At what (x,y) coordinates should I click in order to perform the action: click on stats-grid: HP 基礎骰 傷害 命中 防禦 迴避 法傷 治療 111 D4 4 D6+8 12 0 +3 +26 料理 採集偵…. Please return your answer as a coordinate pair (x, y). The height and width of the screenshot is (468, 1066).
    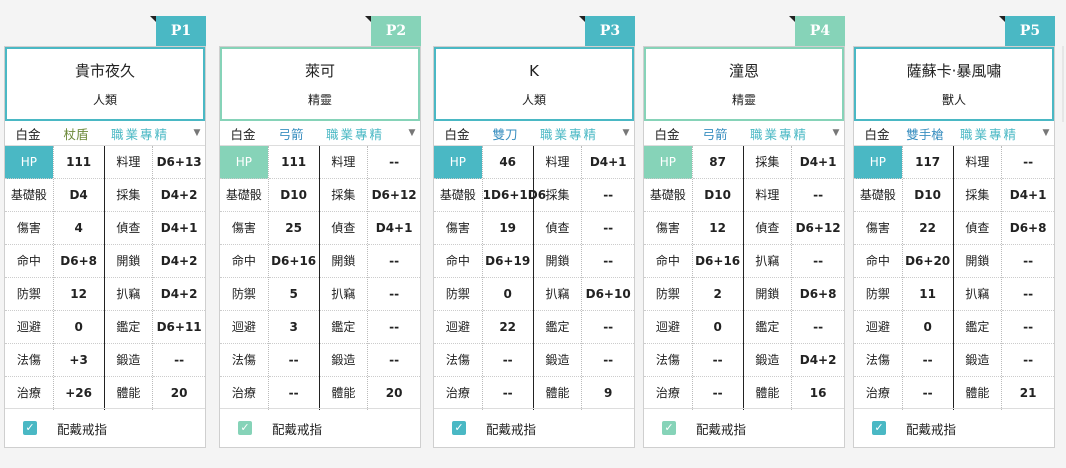
    Looking at the image, I should click on (105, 278).